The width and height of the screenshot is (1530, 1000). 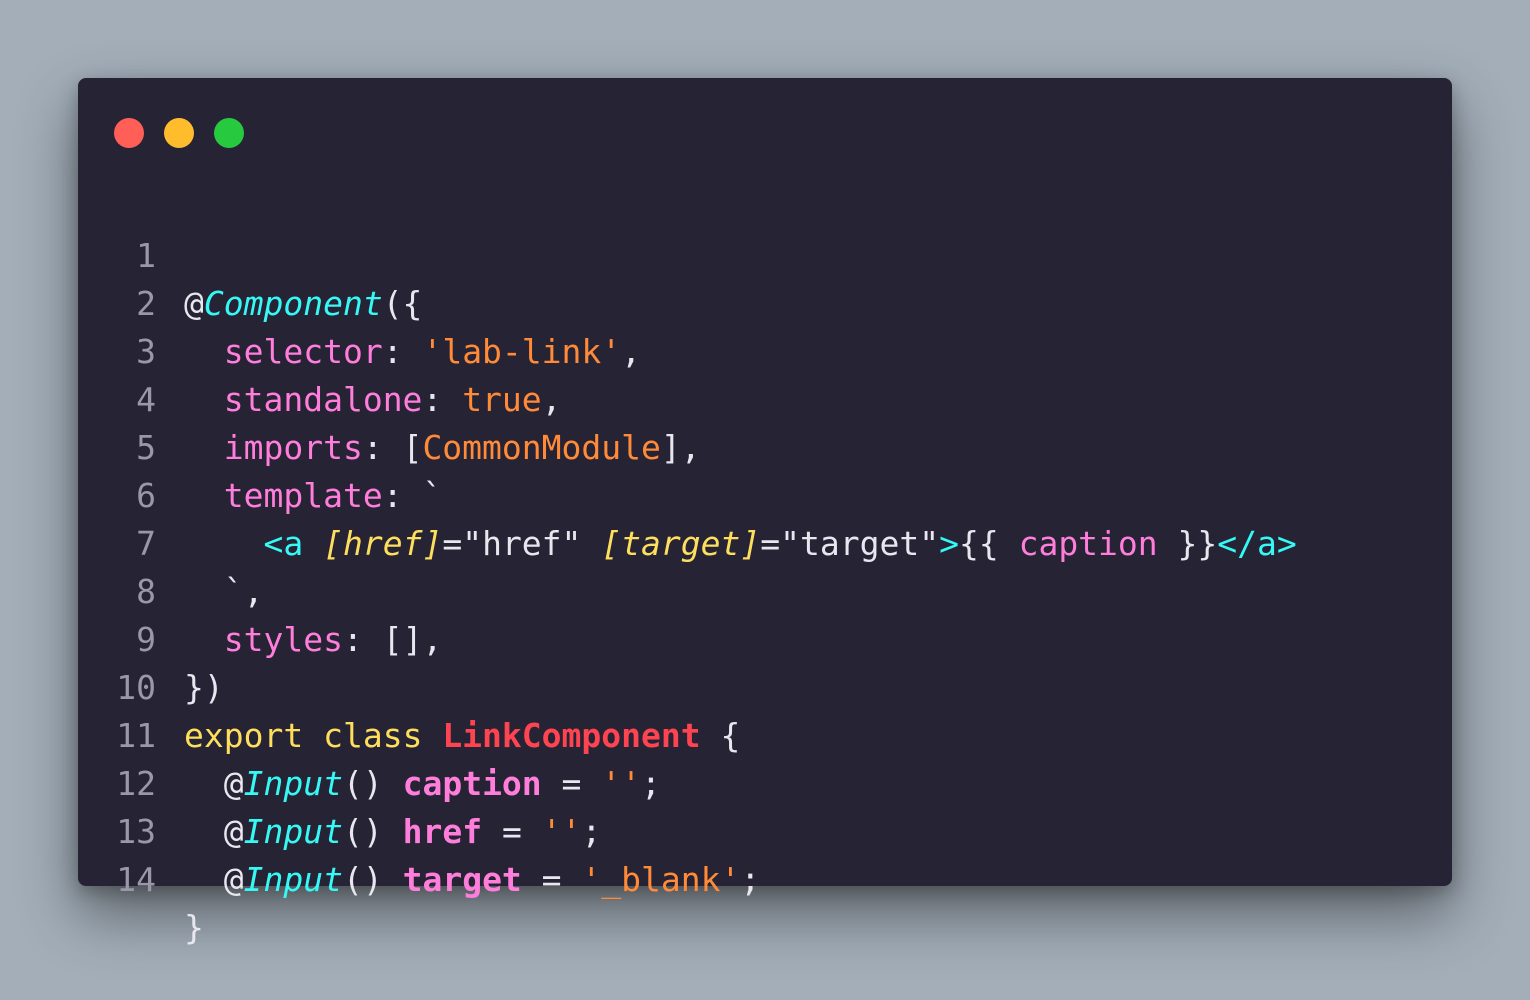 I want to click on code-line-8: 8 styles: [],, so click(x=765, y=589).